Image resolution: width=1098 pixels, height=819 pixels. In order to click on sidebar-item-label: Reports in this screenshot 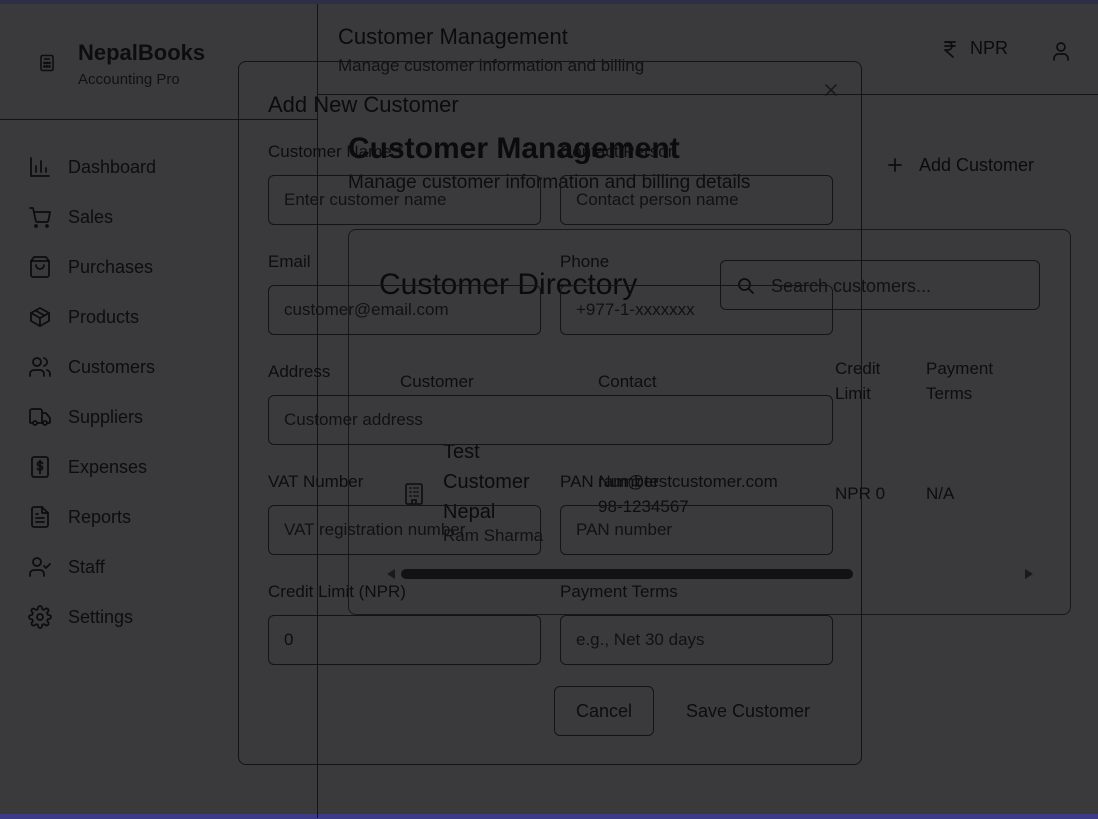, I will do `click(100, 516)`.